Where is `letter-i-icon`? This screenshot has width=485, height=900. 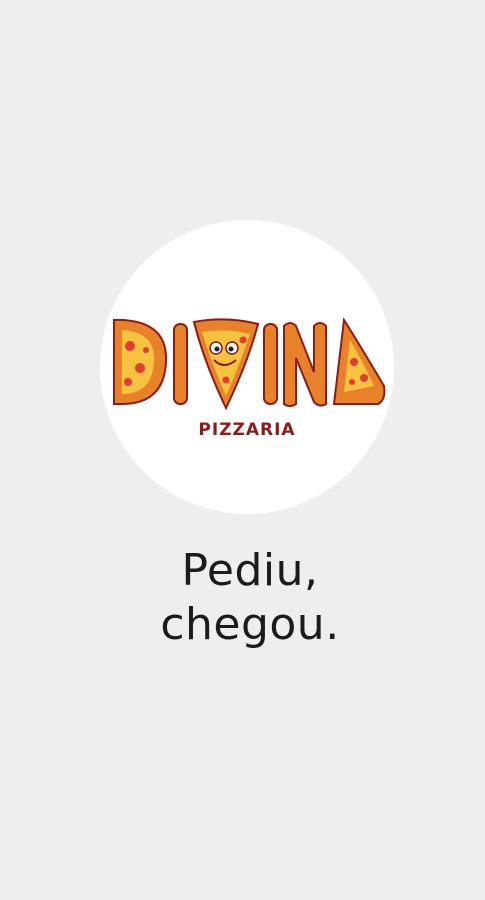 letter-i-icon is located at coordinates (180, 364).